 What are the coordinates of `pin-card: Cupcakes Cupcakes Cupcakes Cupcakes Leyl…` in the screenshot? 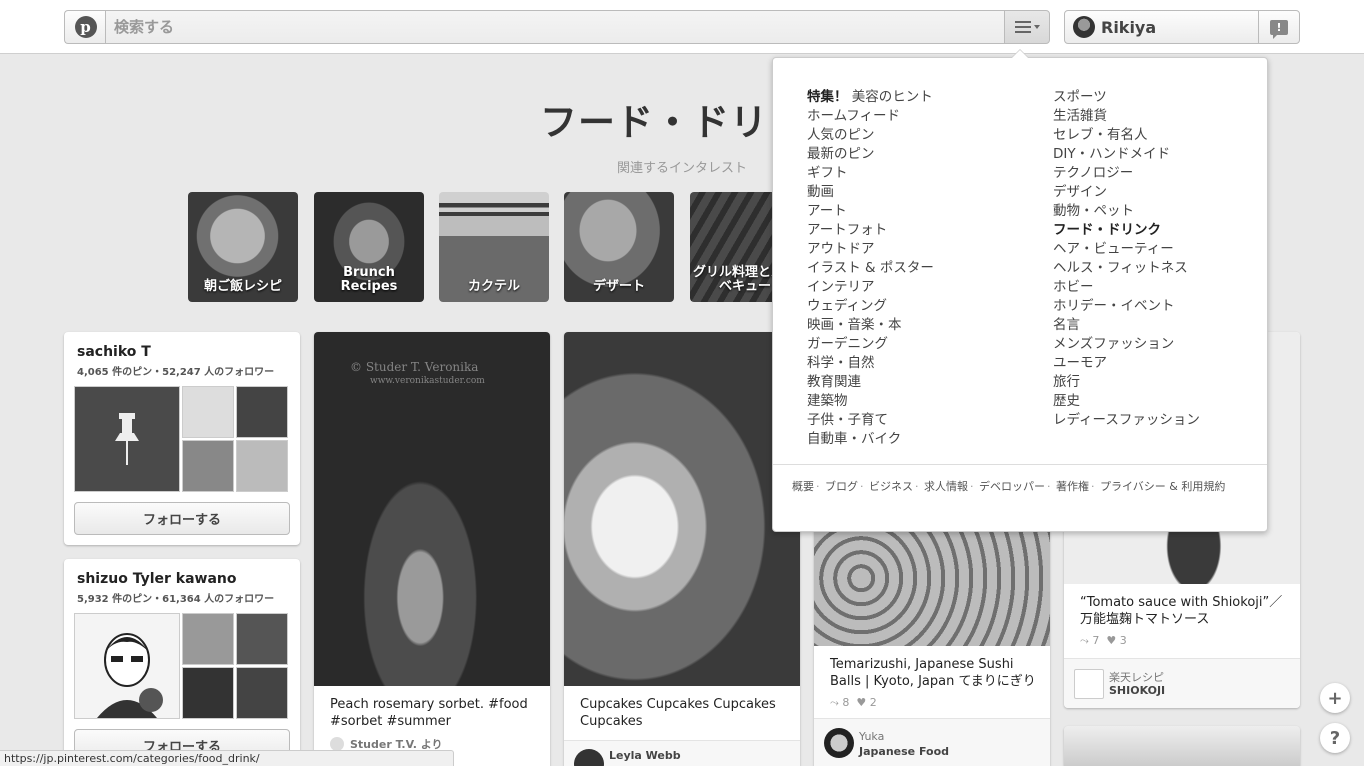 It's located at (682, 549).